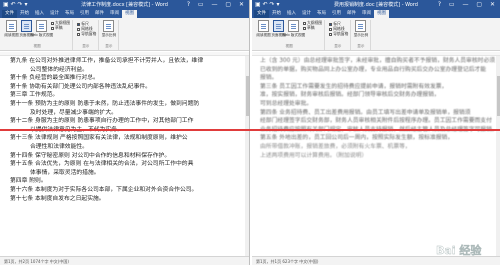 Image resolution: width=500 pixels, height=265 pixels. What do you see at coordinates (289, 46) in the screenshot?
I see `right-views-group-label: 视图` at bounding box center [289, 46].